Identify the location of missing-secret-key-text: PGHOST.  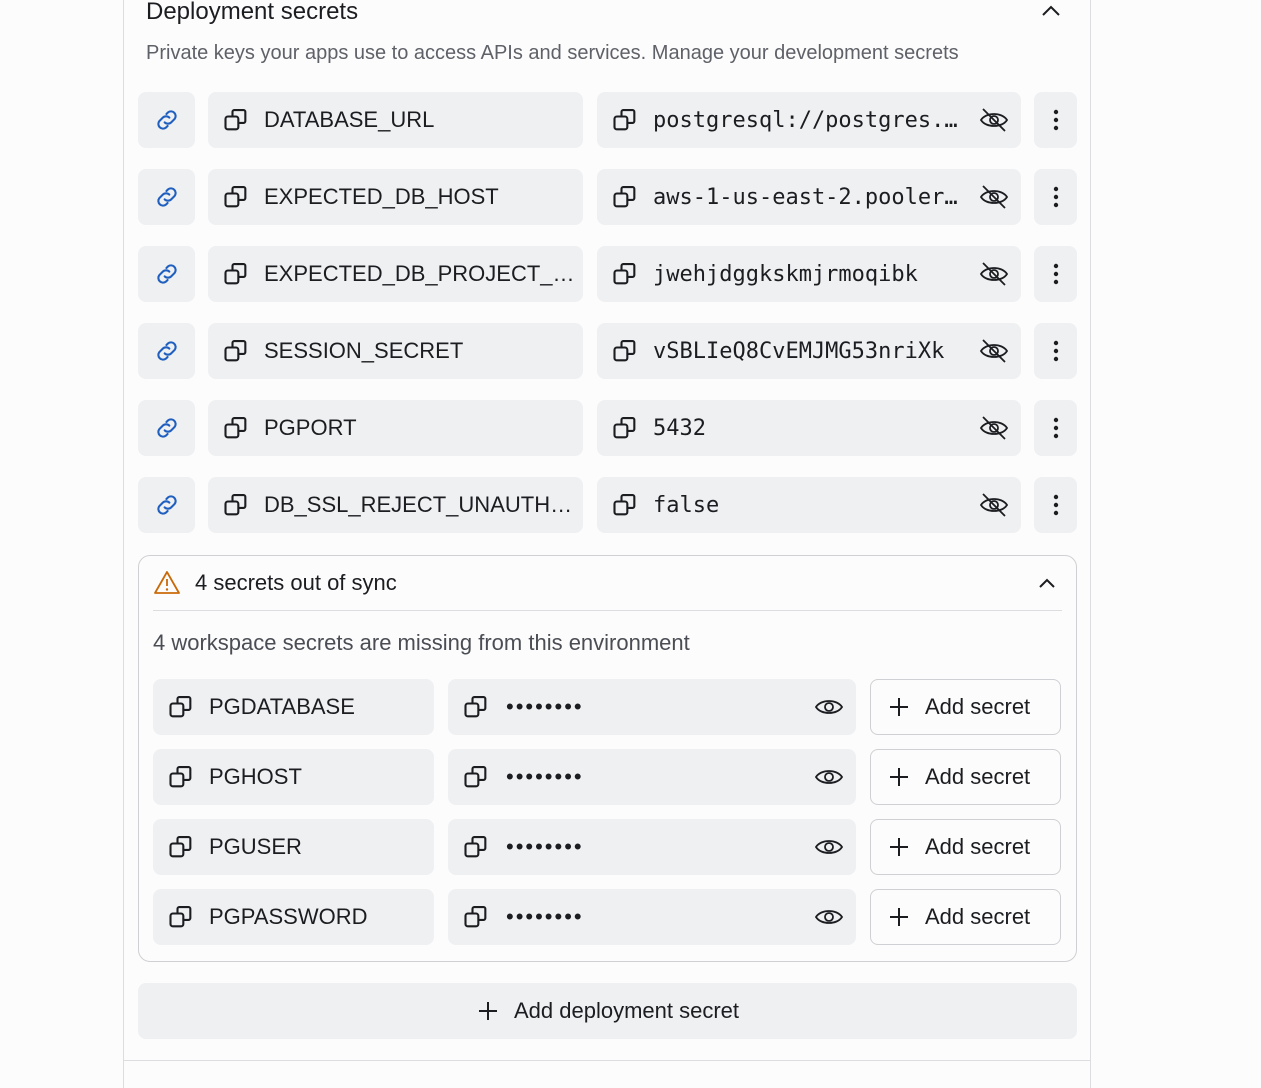
(255, 776).